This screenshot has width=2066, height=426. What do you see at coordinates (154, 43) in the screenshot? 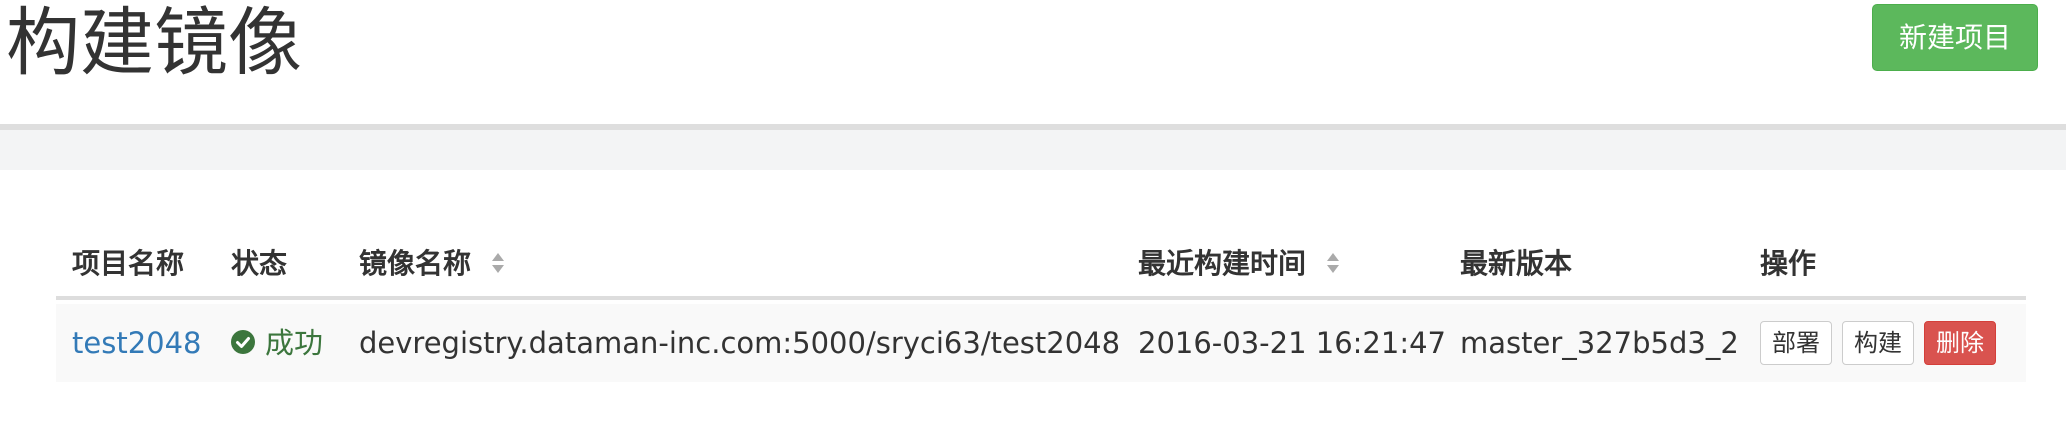
I see `page-title: 构建镜像` at bounding box center [154, 43].